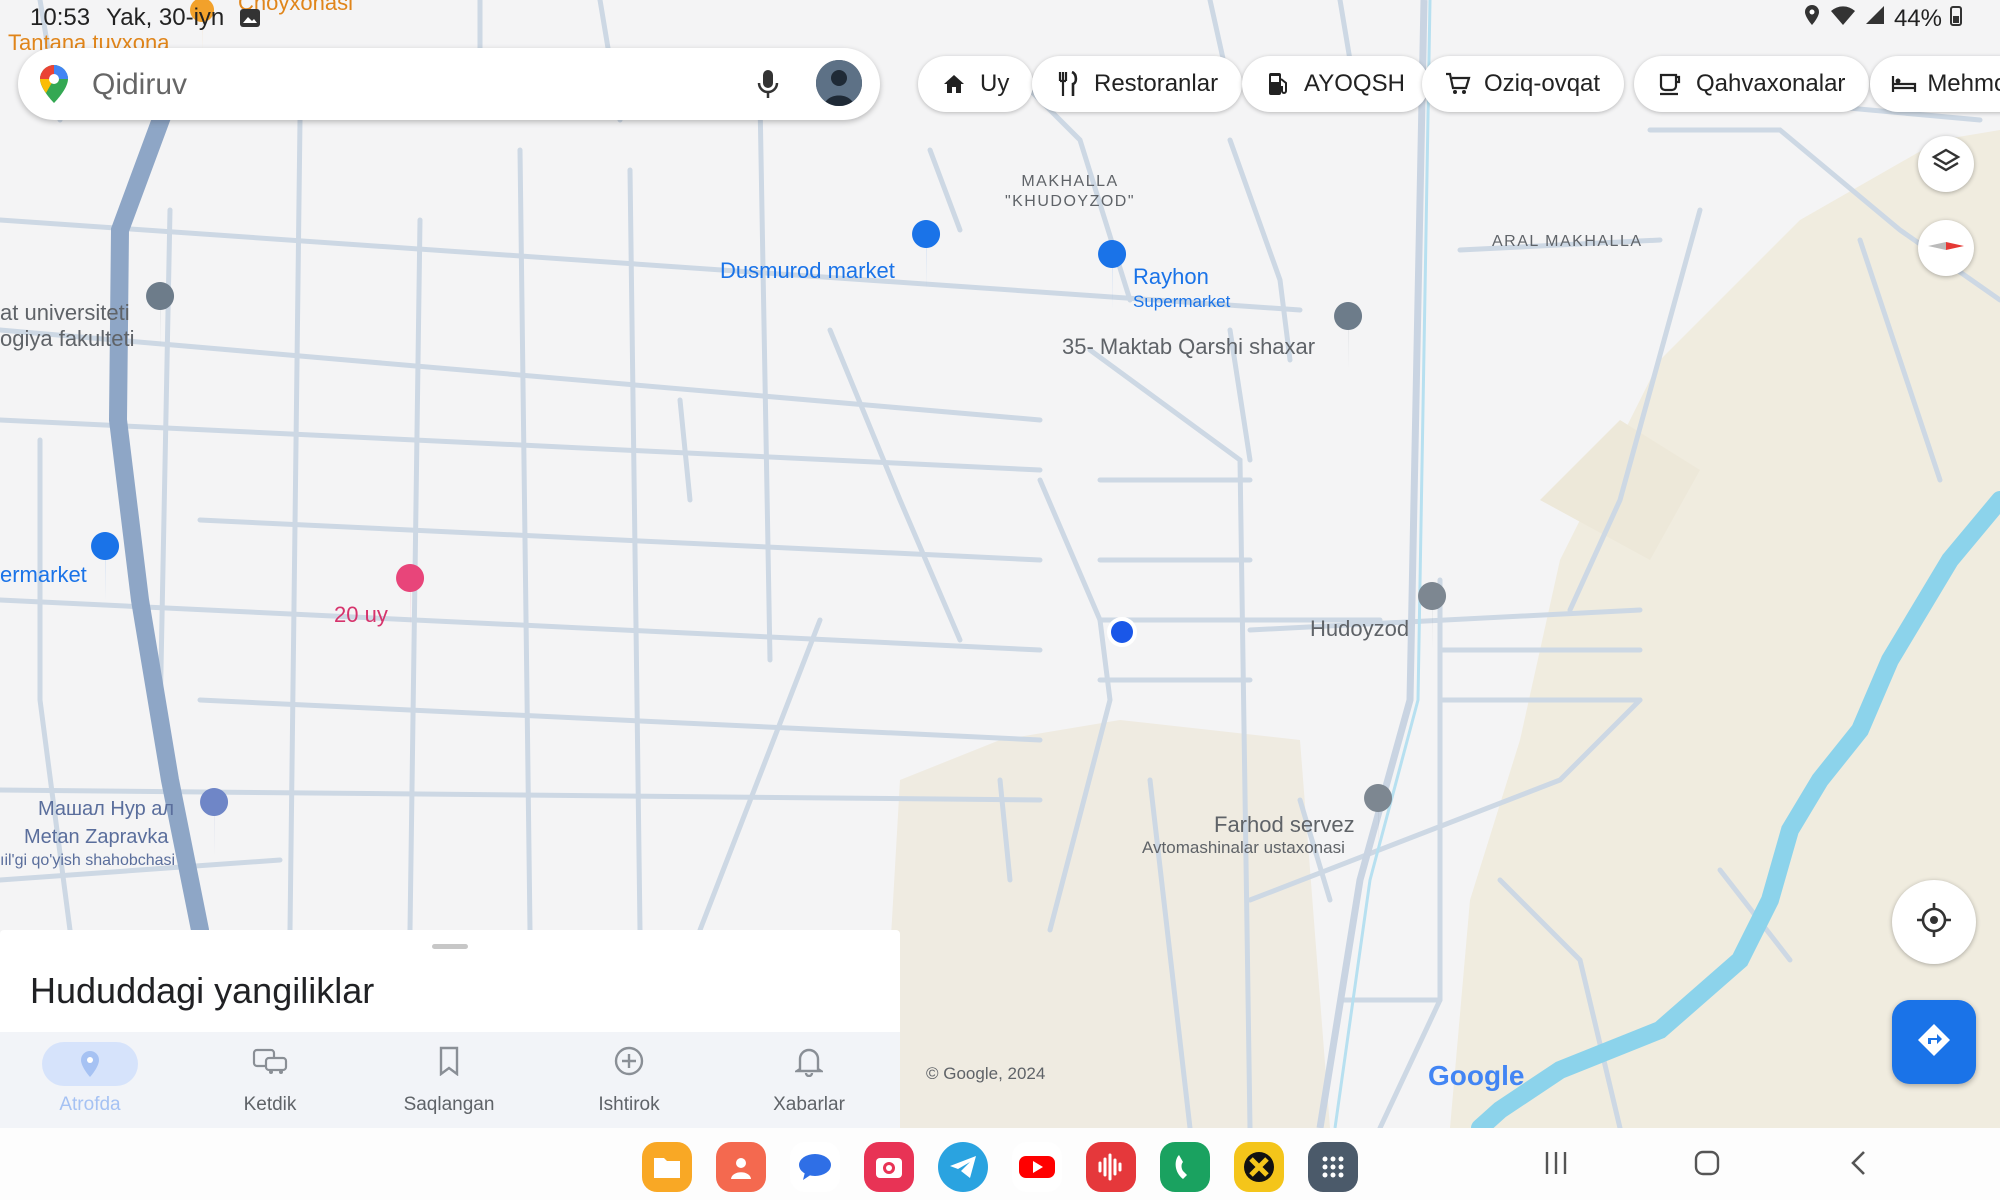 The image size is (2000, 1200). What do you see at coordinates (1259, 1167) in the screenshot?
I see `game-app-icon` at bounding box center [1259, 1167].